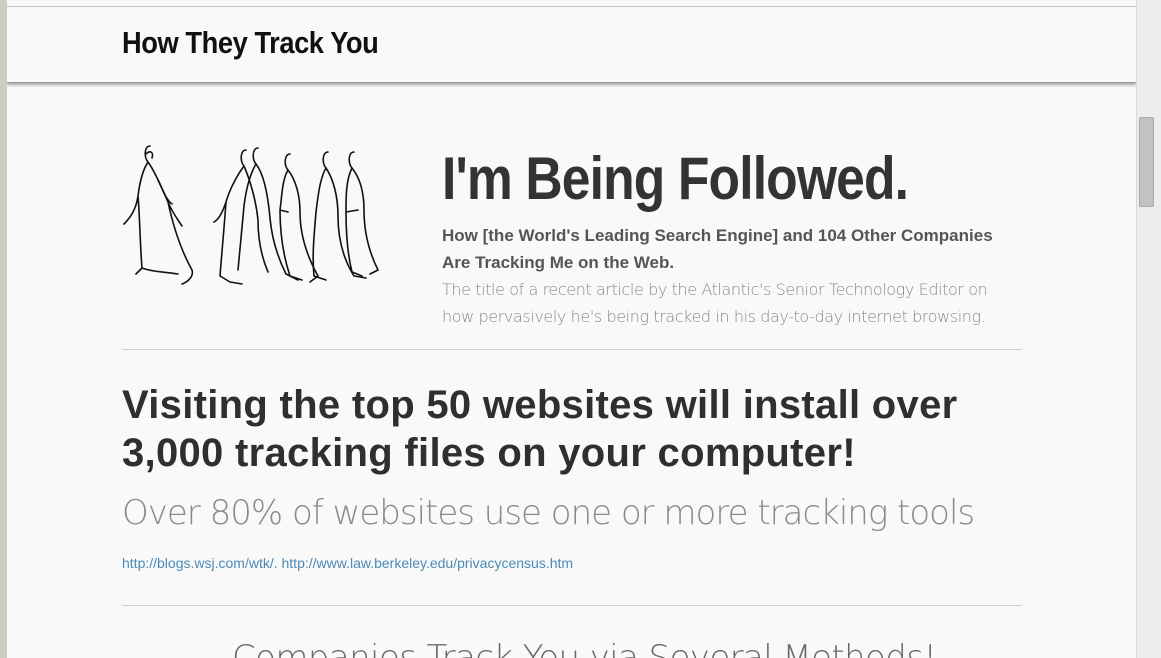  What do you see at coordinates (675, 178) in the screenshot?
I see `hero-title: I'm Being Followed.` at bounding box center [675, 178].